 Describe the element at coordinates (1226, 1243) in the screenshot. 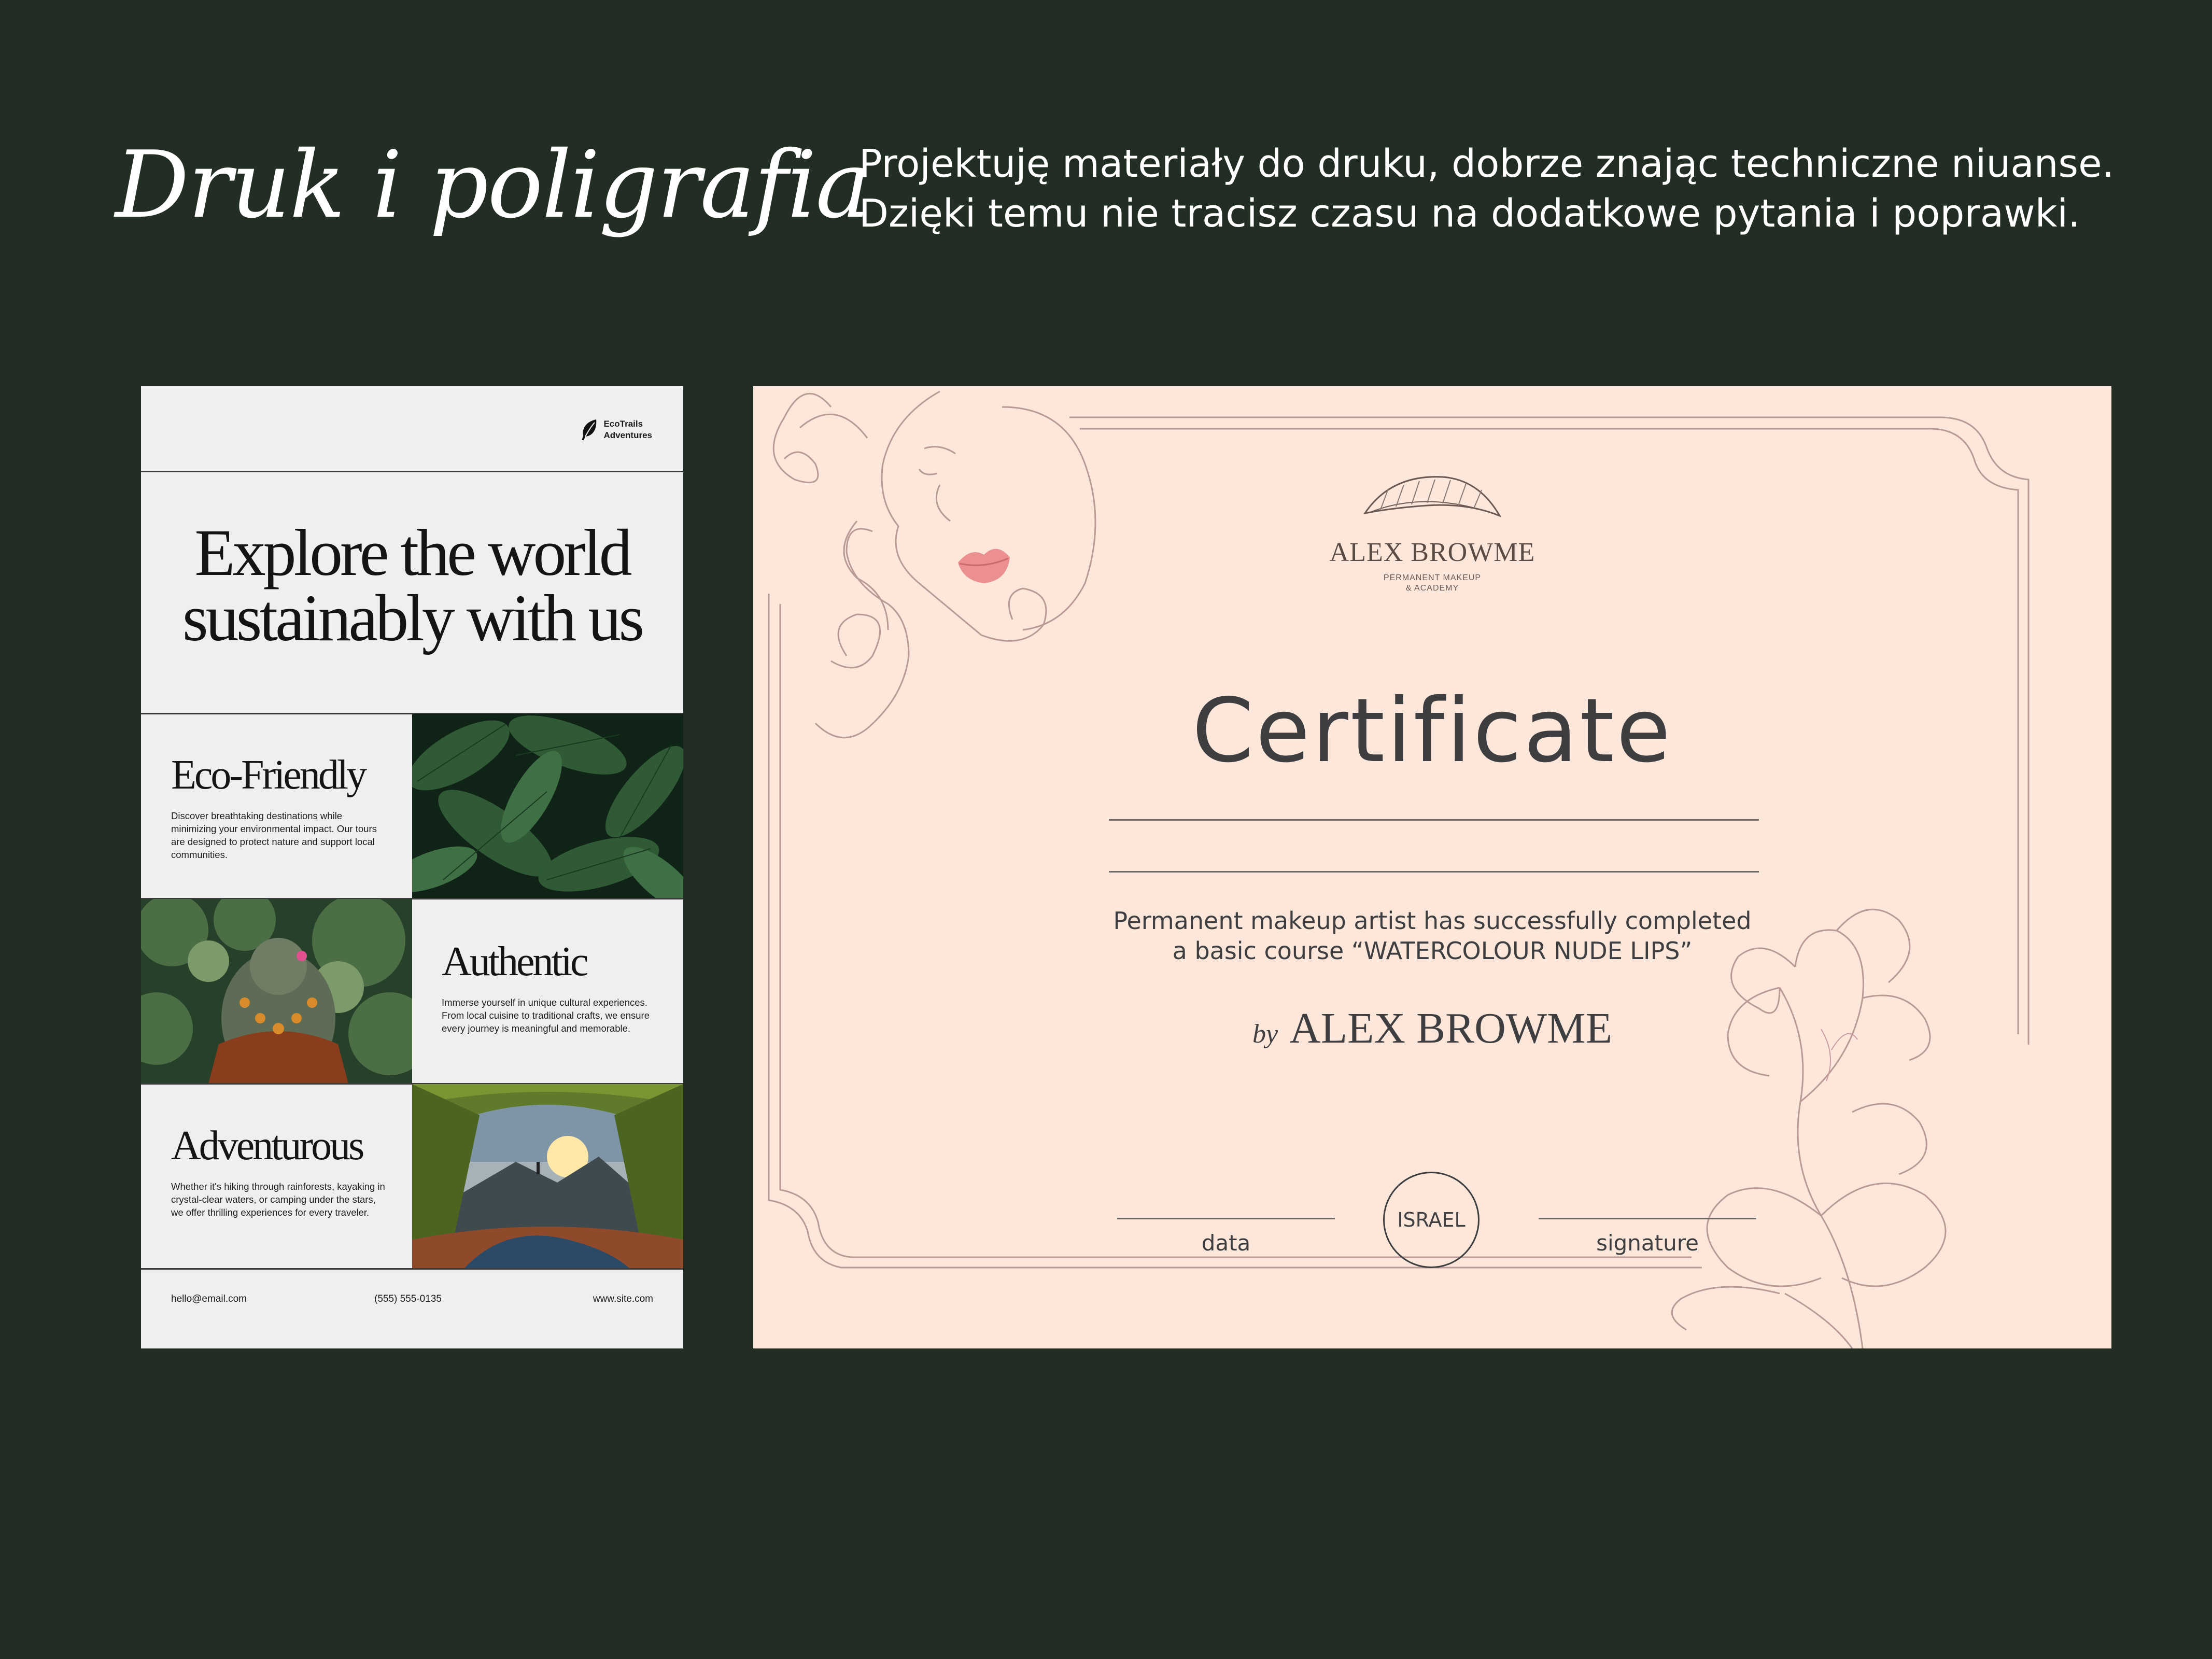

I see `date-label: data` at that location.